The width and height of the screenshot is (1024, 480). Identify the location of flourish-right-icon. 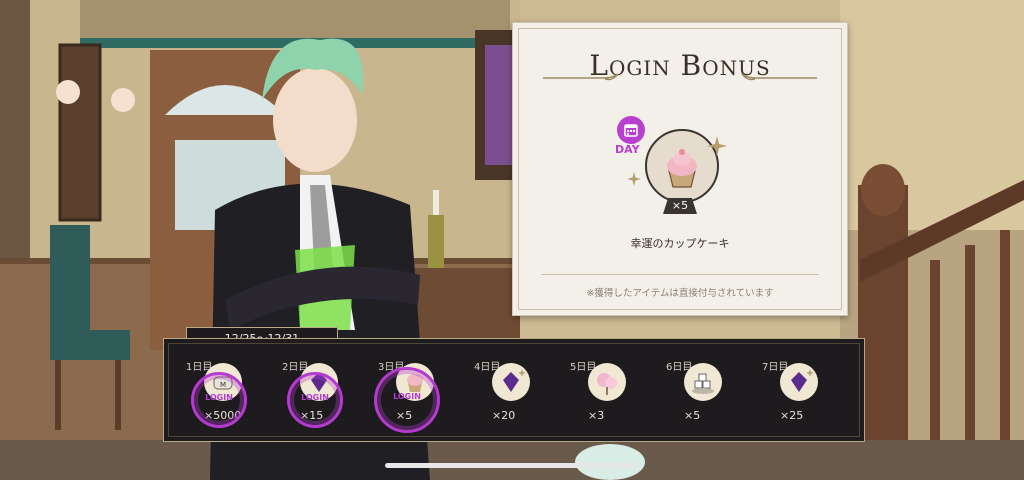
(779, 77).